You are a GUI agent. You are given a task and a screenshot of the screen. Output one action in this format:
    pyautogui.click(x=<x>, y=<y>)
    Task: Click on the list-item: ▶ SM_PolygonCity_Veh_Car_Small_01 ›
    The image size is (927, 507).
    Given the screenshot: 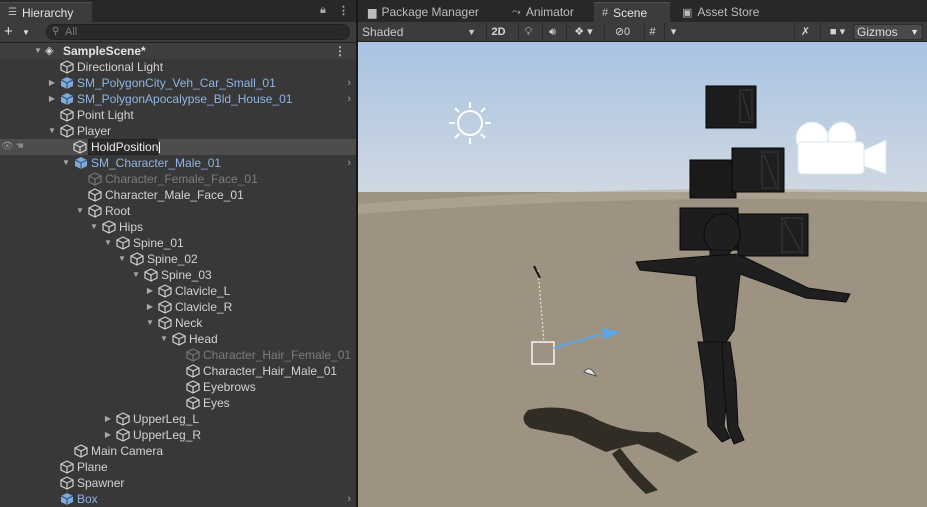 What is the action you would take?
    pyautogui.click(x=178, y=83)
    